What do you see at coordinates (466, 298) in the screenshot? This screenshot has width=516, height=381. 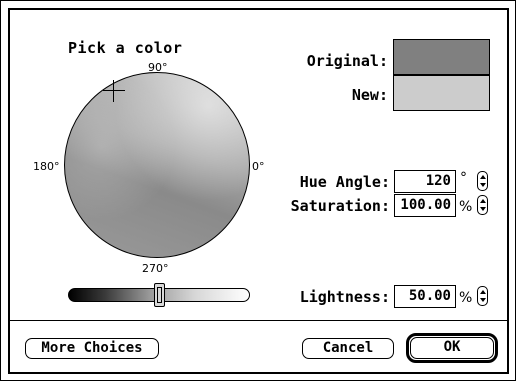 I see `lightness-unit: %` at bounding box center [466, 298].